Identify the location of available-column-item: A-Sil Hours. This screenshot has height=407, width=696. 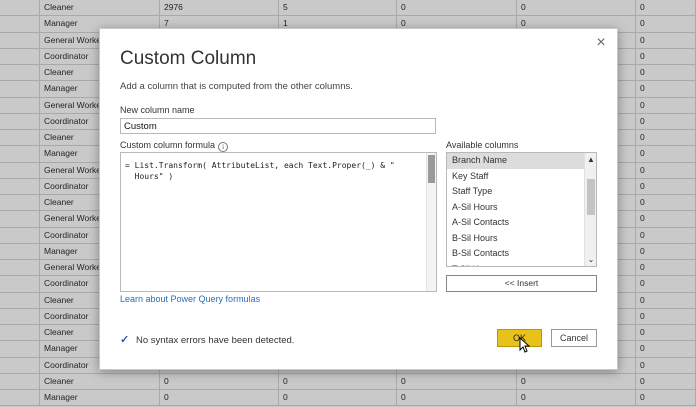
(521, 208).